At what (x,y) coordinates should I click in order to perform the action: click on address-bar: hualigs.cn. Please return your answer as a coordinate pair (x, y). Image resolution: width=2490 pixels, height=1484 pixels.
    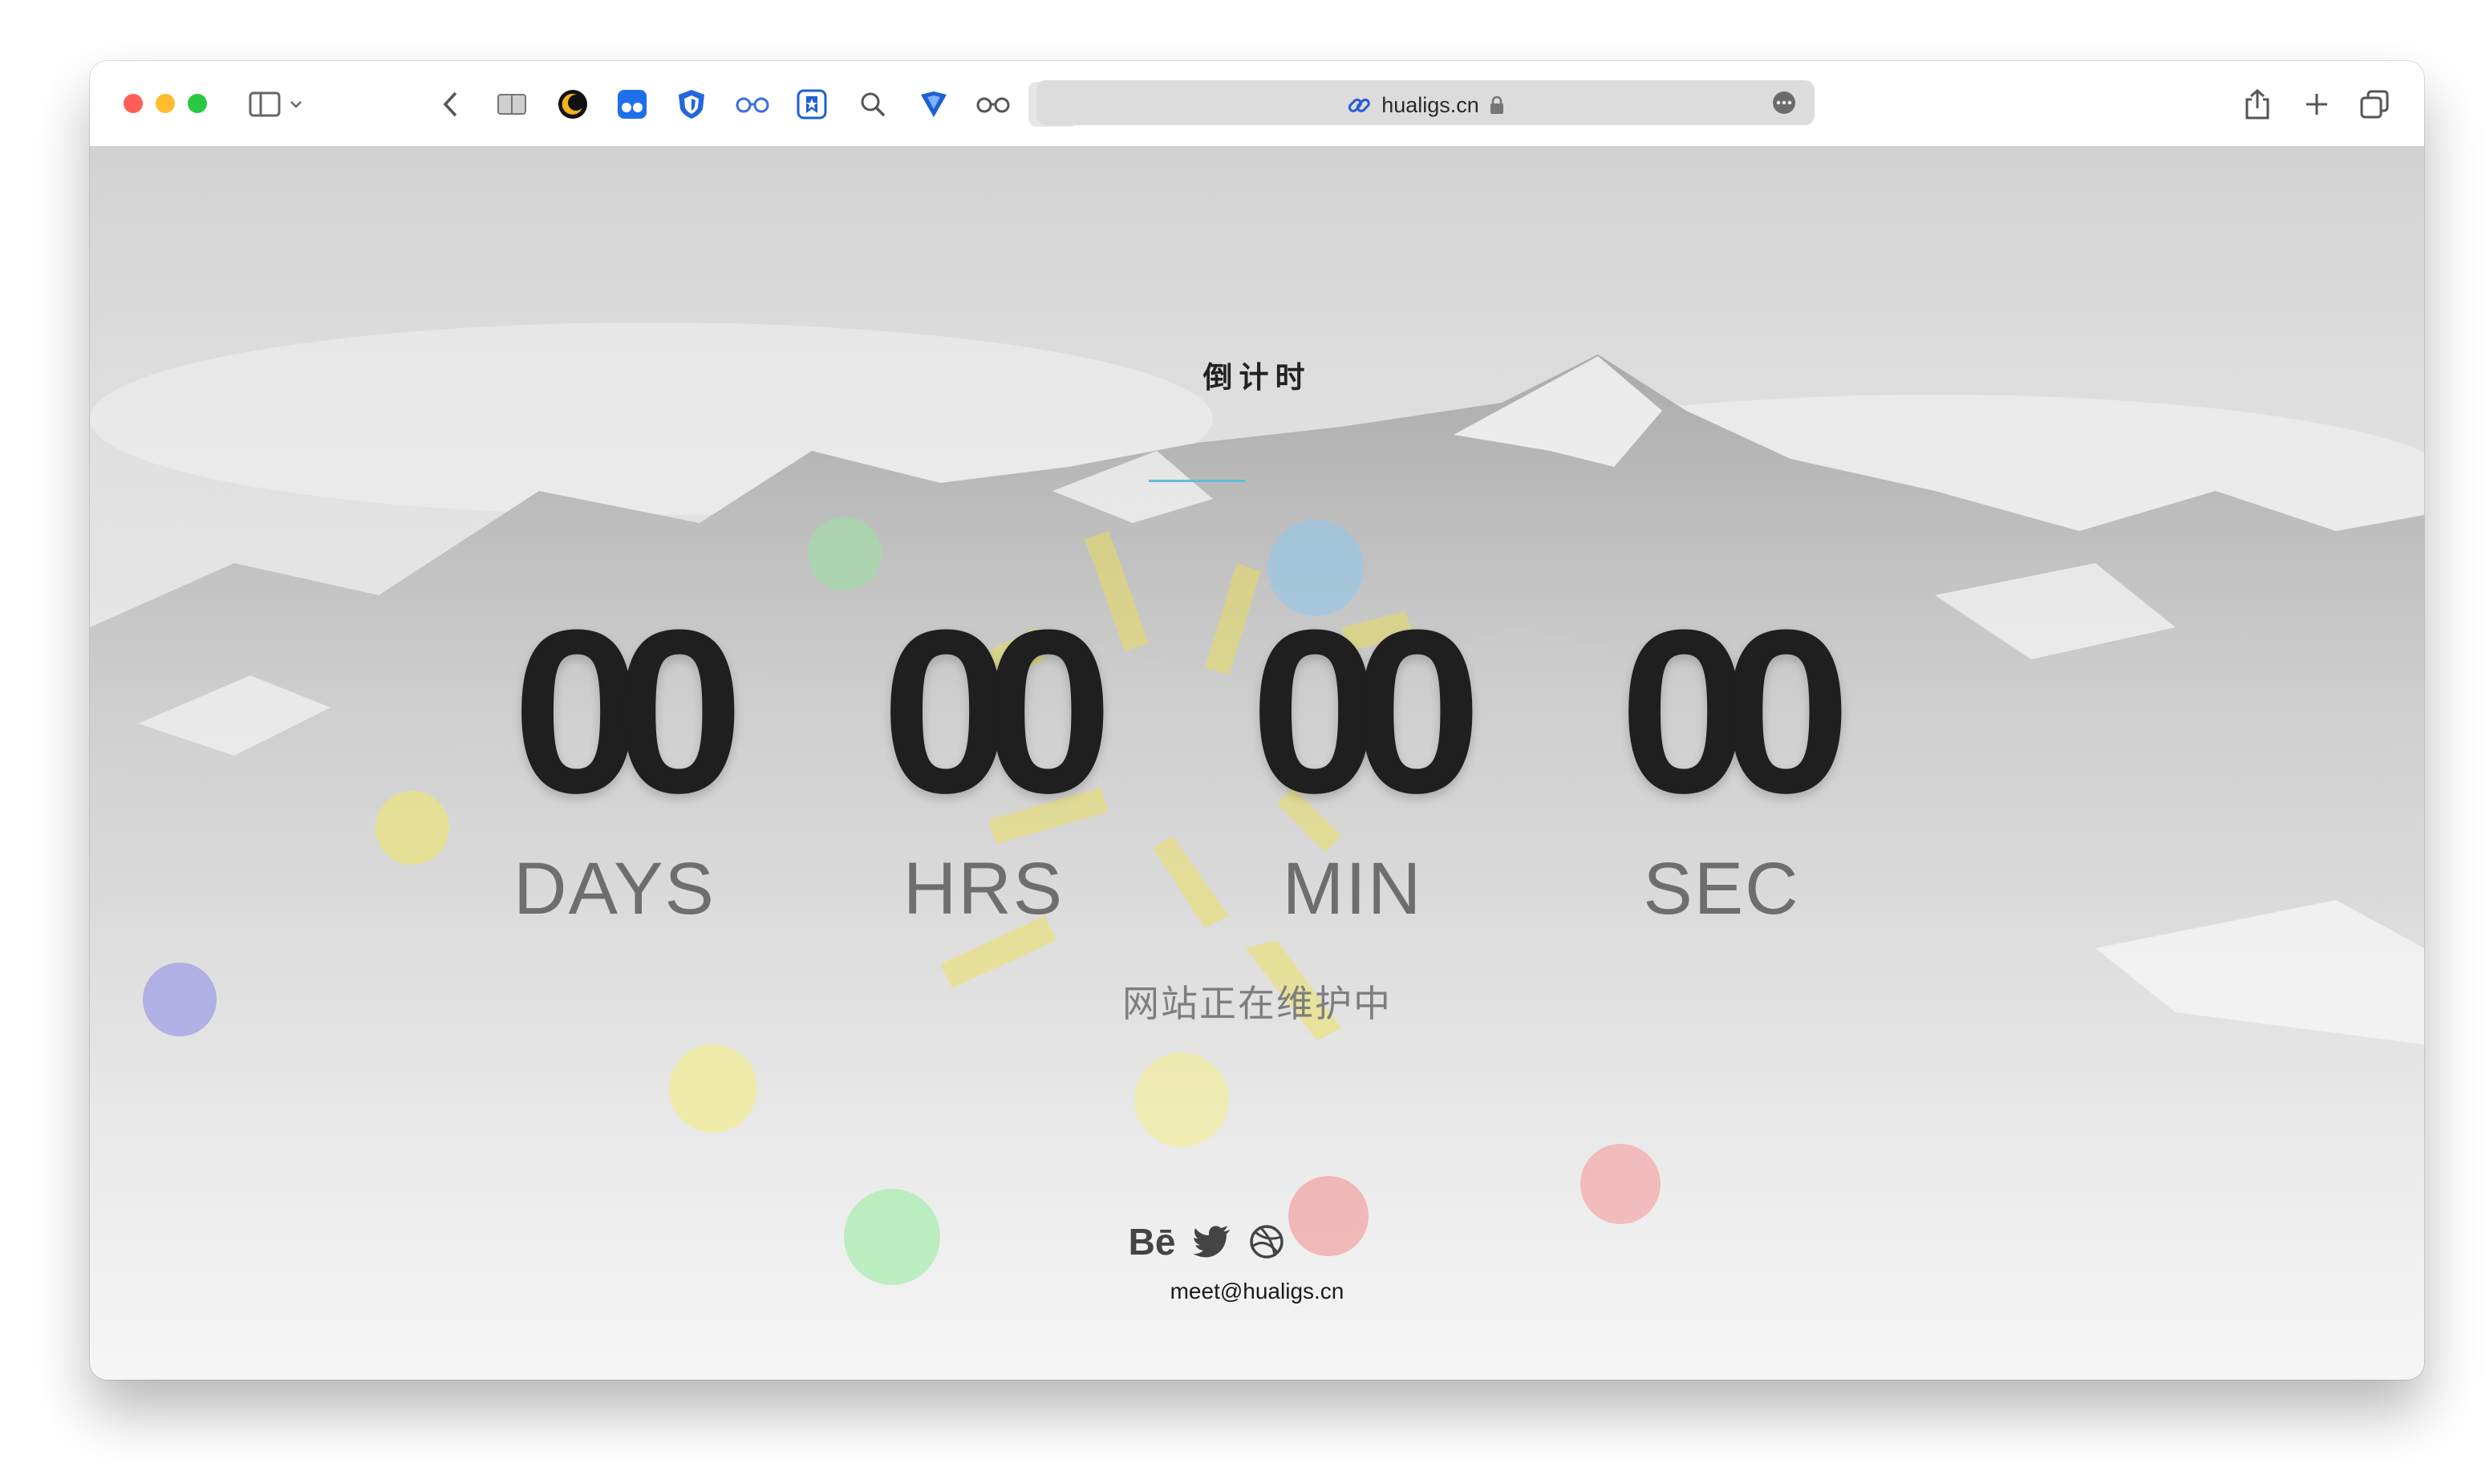
    Looking at the image, I should click on (1425, 102).